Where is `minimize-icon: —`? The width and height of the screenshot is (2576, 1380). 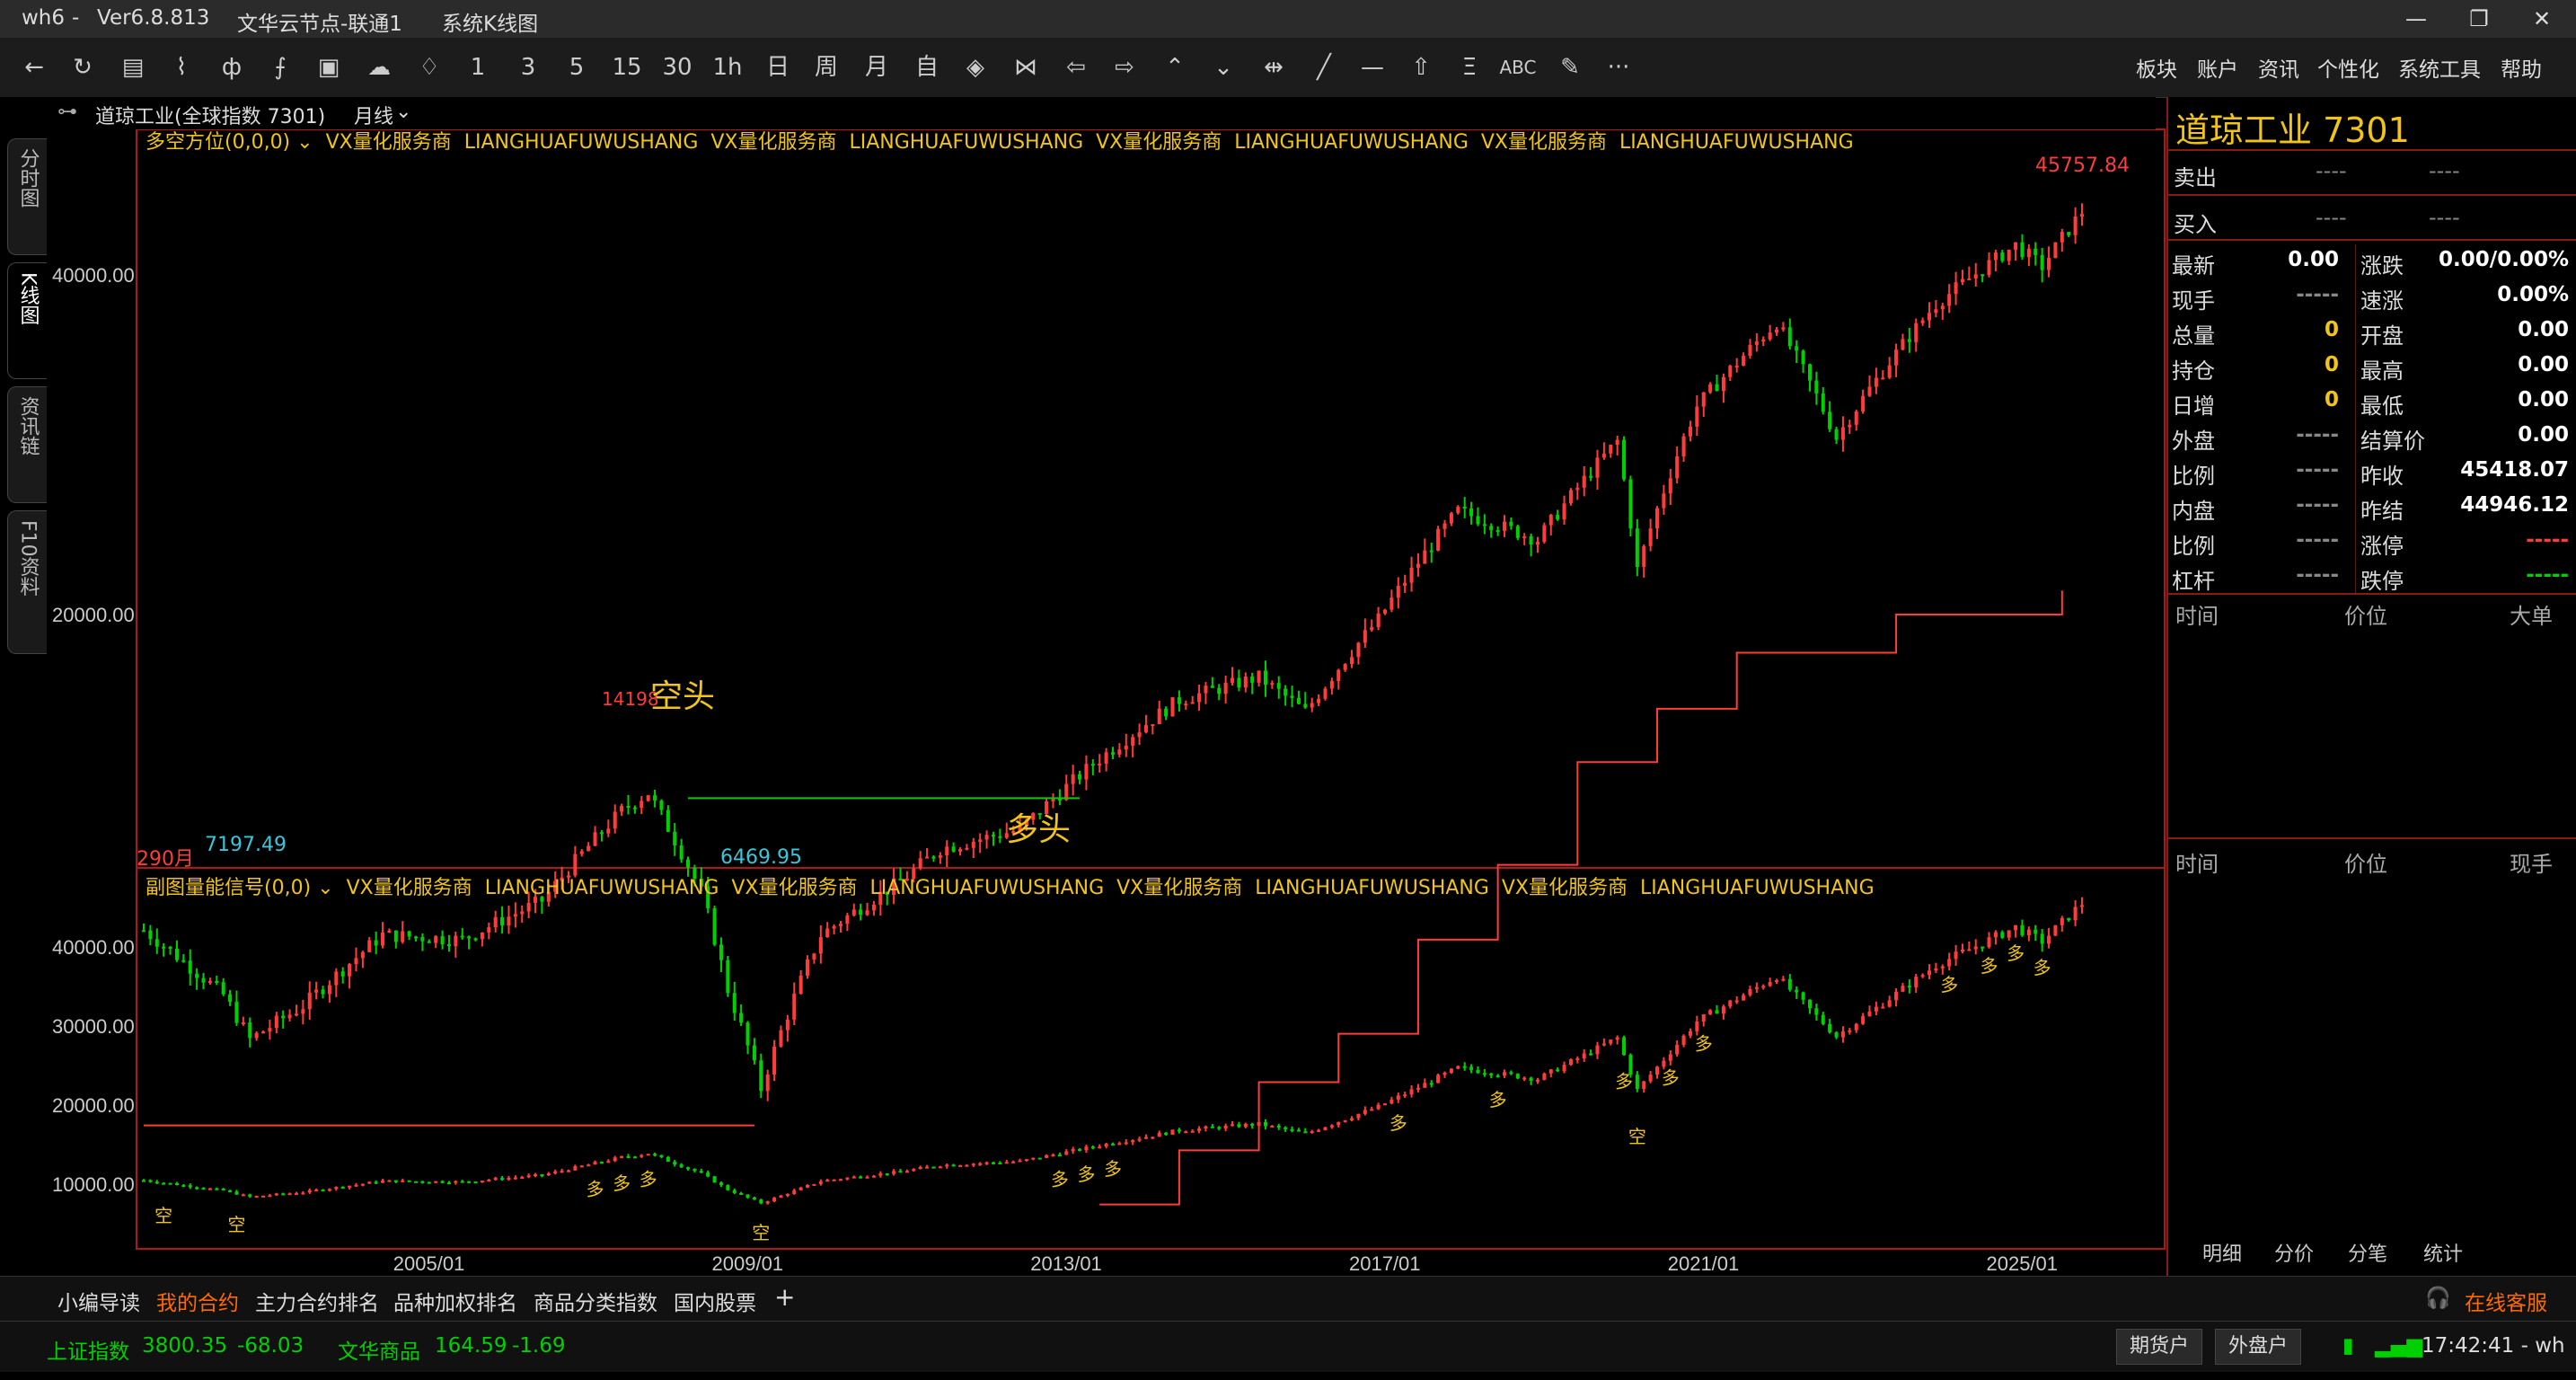 minimize-icon: — is located at coordinates (2416, 19).